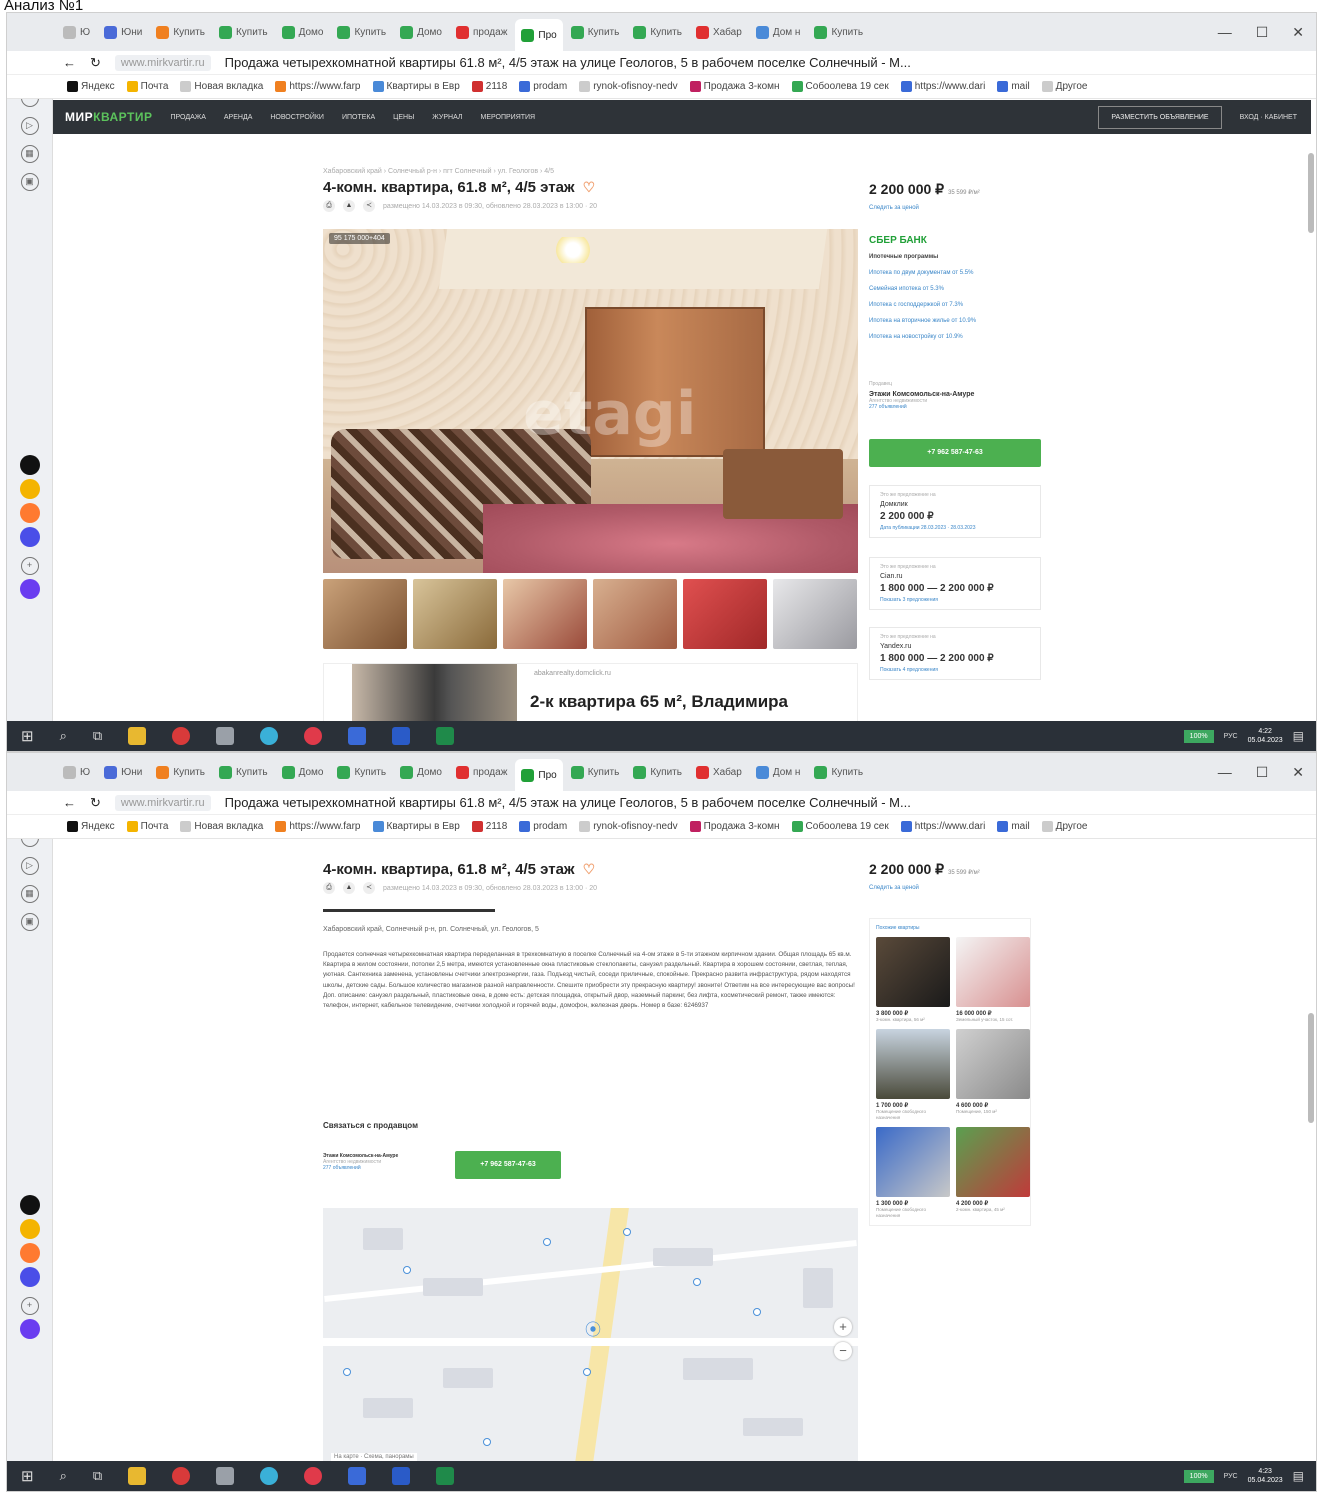  What do you see at coordinates (959, 394) in the screenshot?
I see `agent-name: Этажи Комсомольск-на-Амуре` at bounding box center [959, 394].